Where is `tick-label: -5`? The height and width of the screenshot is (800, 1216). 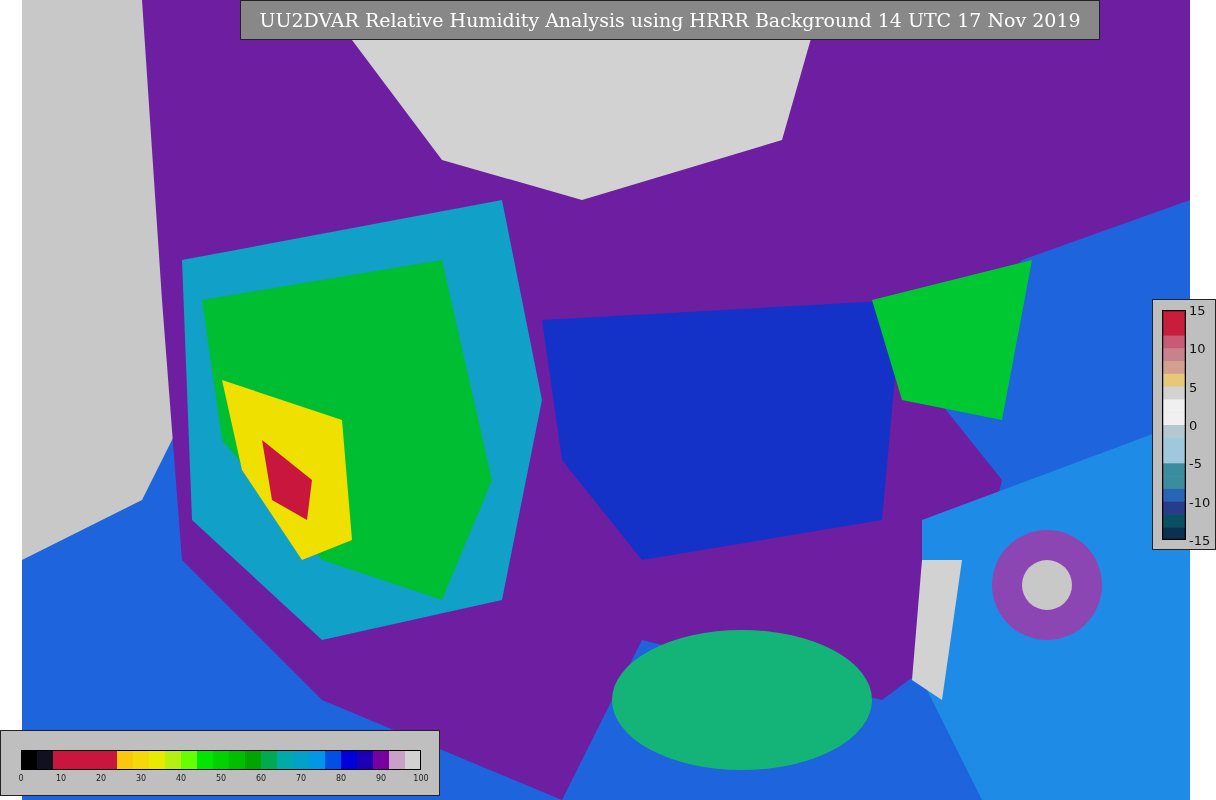 tick-label: -5 is located at coordinates (1195, 463).